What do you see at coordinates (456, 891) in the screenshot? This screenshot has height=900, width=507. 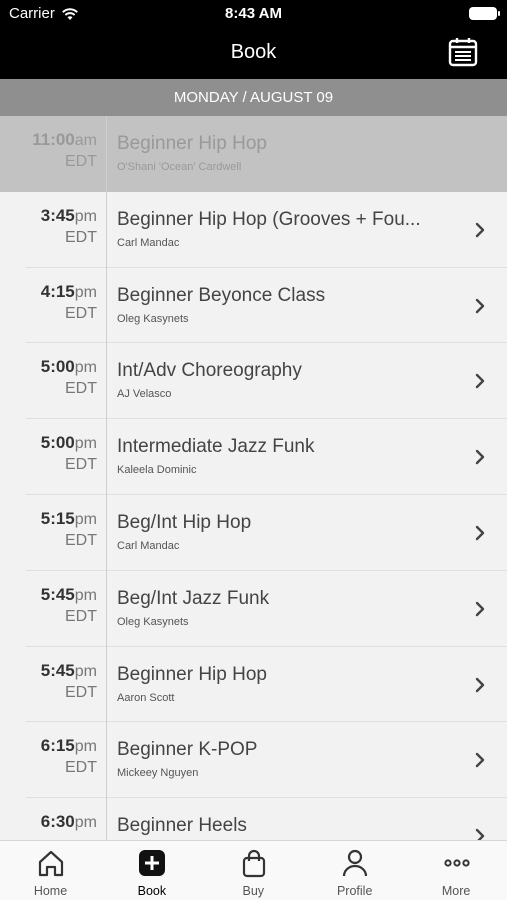 I see `tab-label: More` at bounding box center [456, 891].